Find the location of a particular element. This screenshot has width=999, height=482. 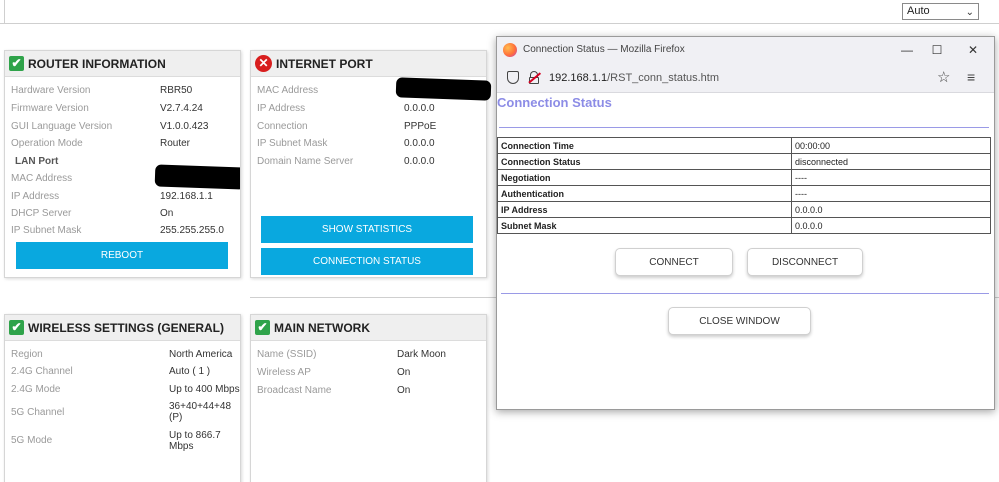

operation-mode-value: Router is located at coordinates (175, 143).